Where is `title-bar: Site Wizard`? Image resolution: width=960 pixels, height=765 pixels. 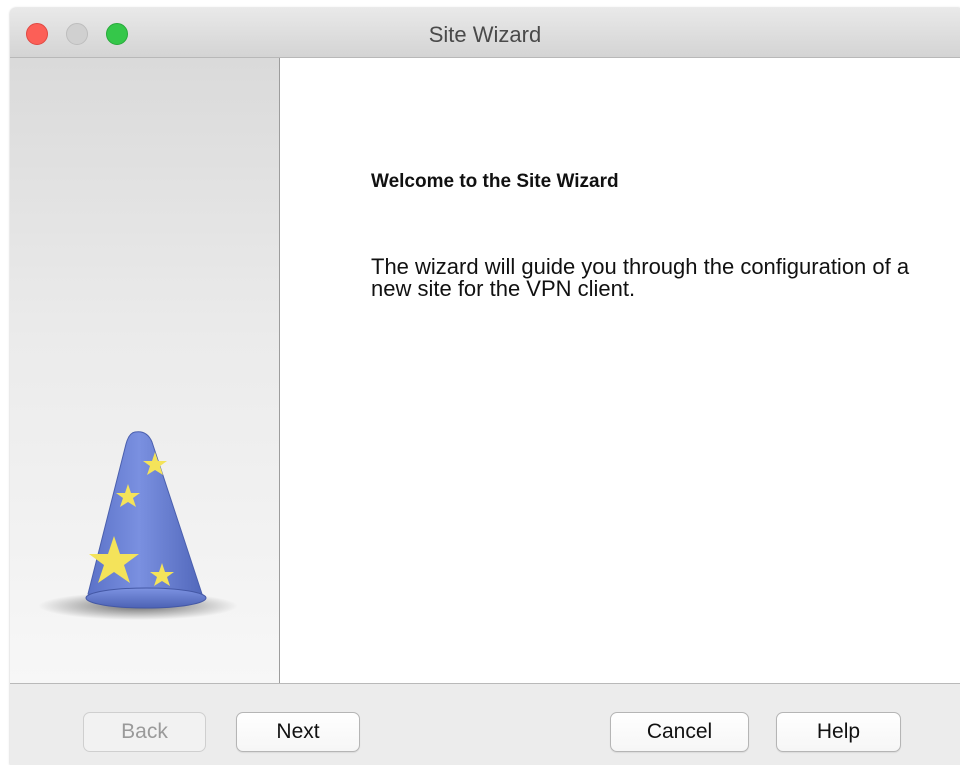
title-bar: Site Wizard is located at coordinates (485, 33).